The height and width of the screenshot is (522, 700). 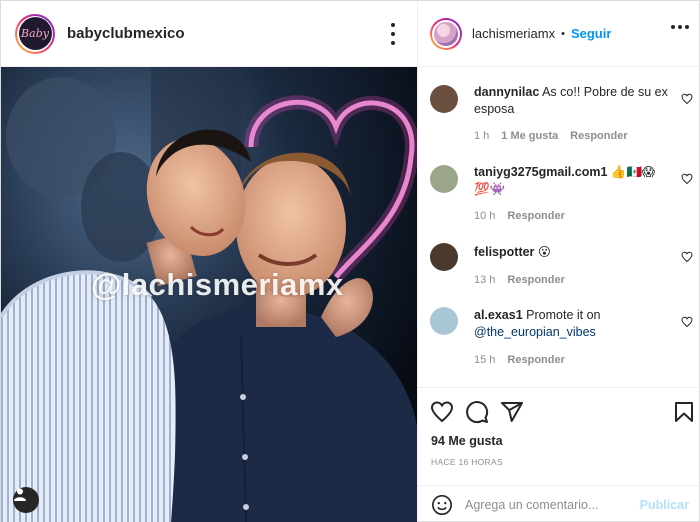 I want to click on sidebar-header: lachismeriamx • Seguir, so click(x=559, y=34).